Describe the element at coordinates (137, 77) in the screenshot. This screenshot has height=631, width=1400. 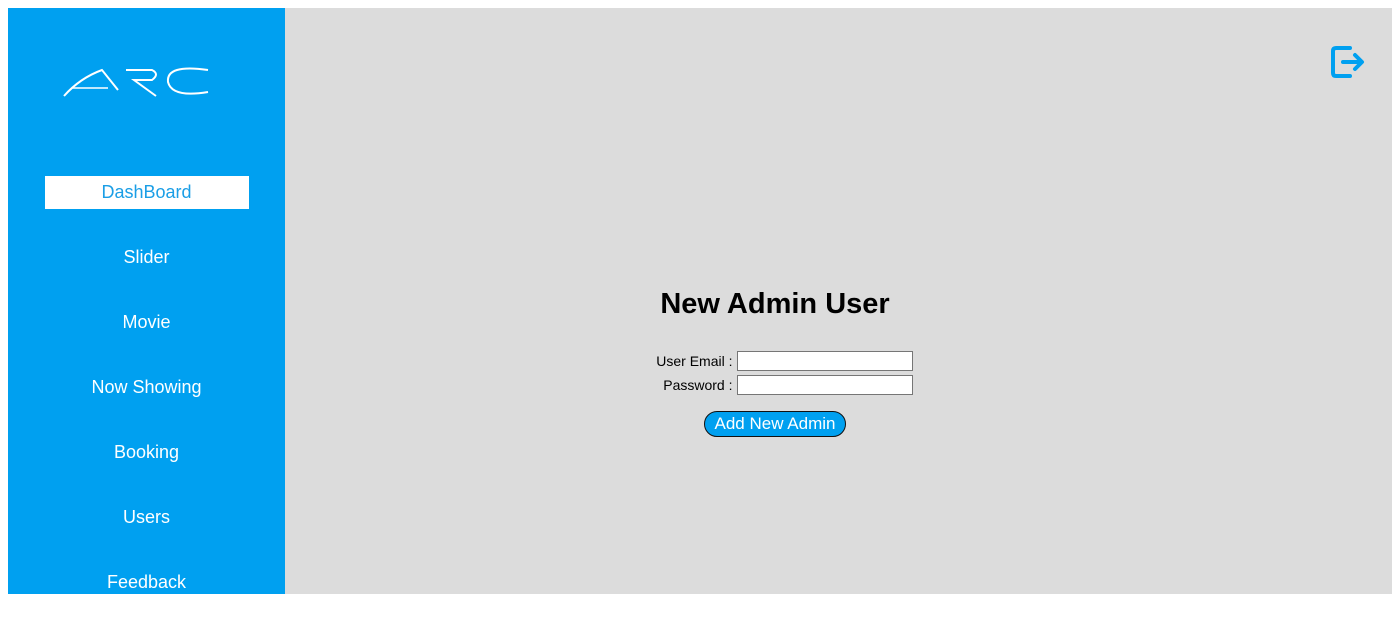
I see `arc-logo` at that location.